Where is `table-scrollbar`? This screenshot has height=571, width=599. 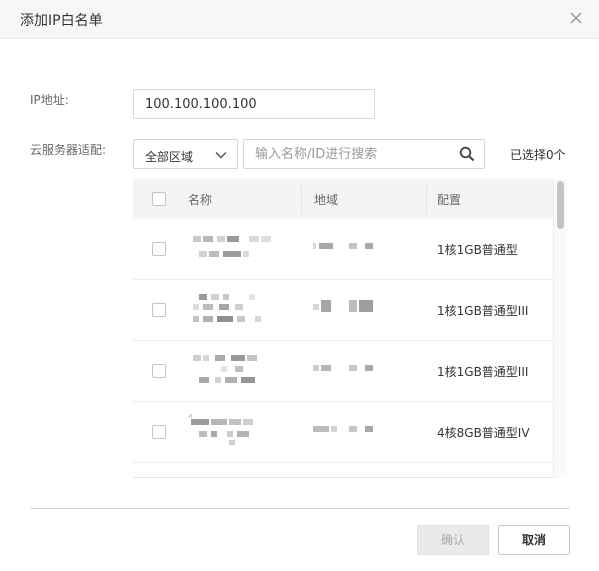
table-scrollbar is located at coordinates (560, 328).